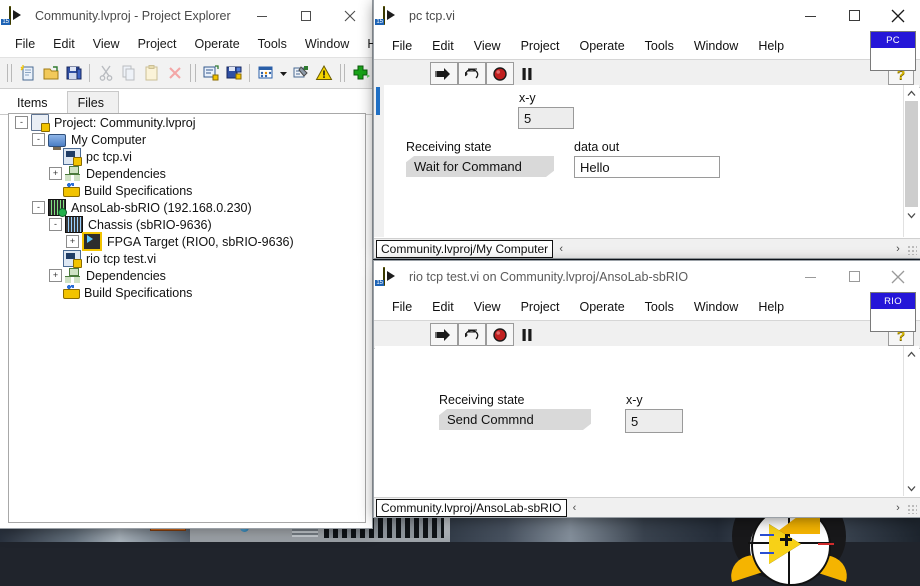 The width and height of the screenshot is (920, 586). Describe the element at coordinates (443, 46) in the screenshot. I see `pc-tcp-vi-menu-edit: Edit` at that location.